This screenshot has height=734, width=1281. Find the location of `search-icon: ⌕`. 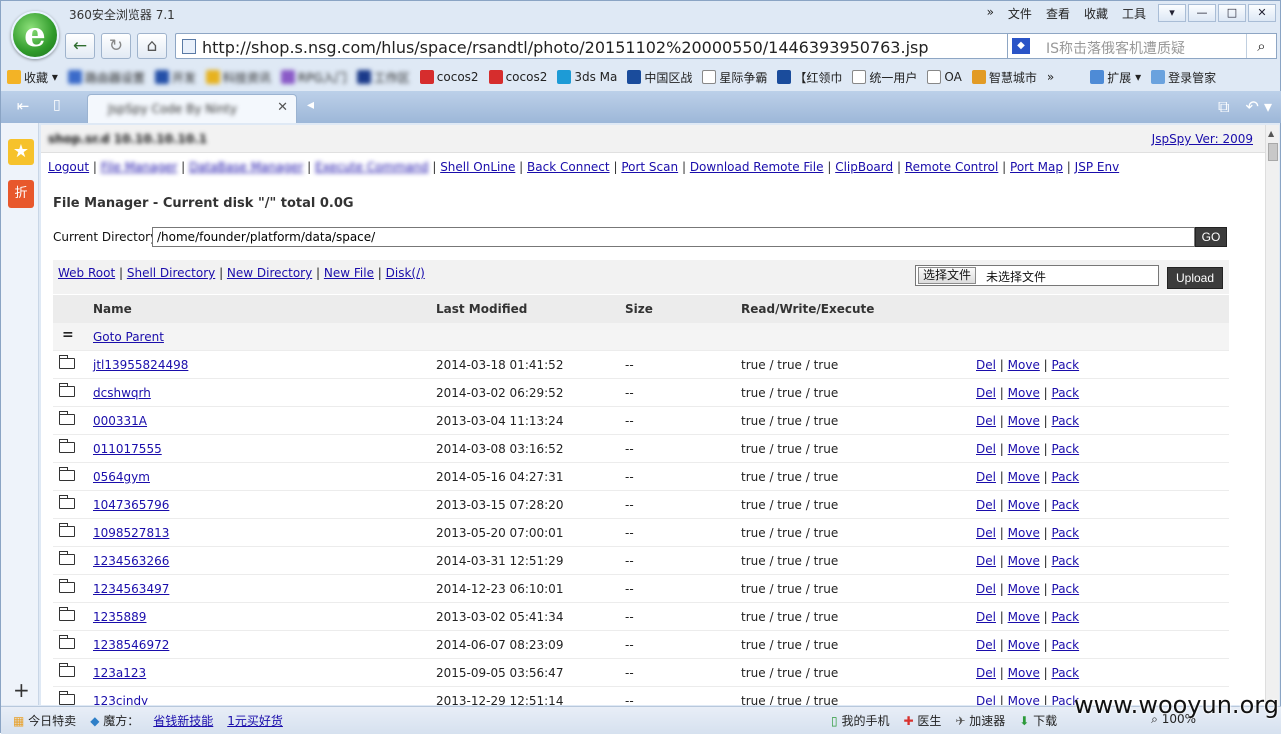

search-icon: ⌕ is located at coordinates (1261, 46).